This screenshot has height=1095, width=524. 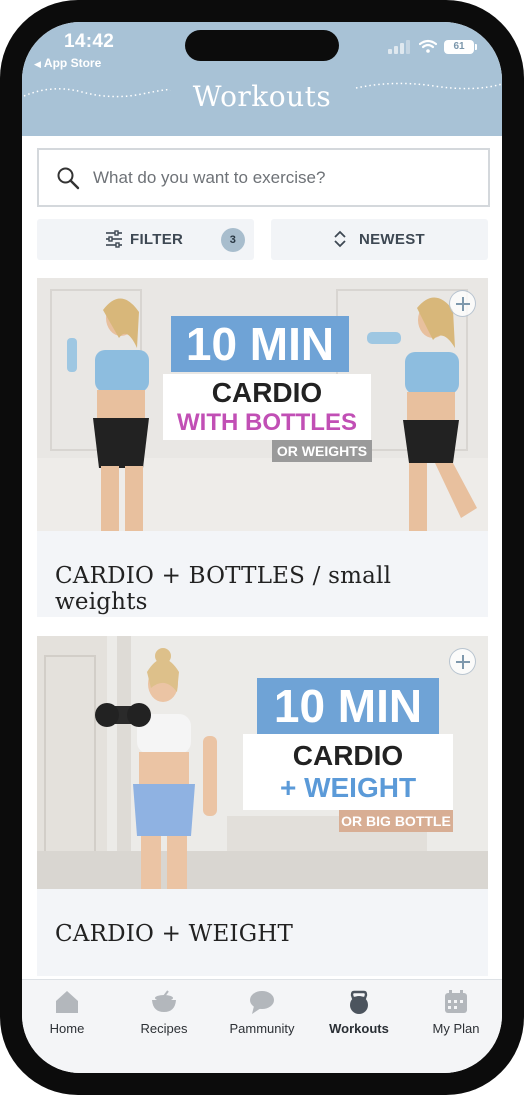 I want to click on workout-title: CARDIO + WEIGHT, so click(x=174, y=934).